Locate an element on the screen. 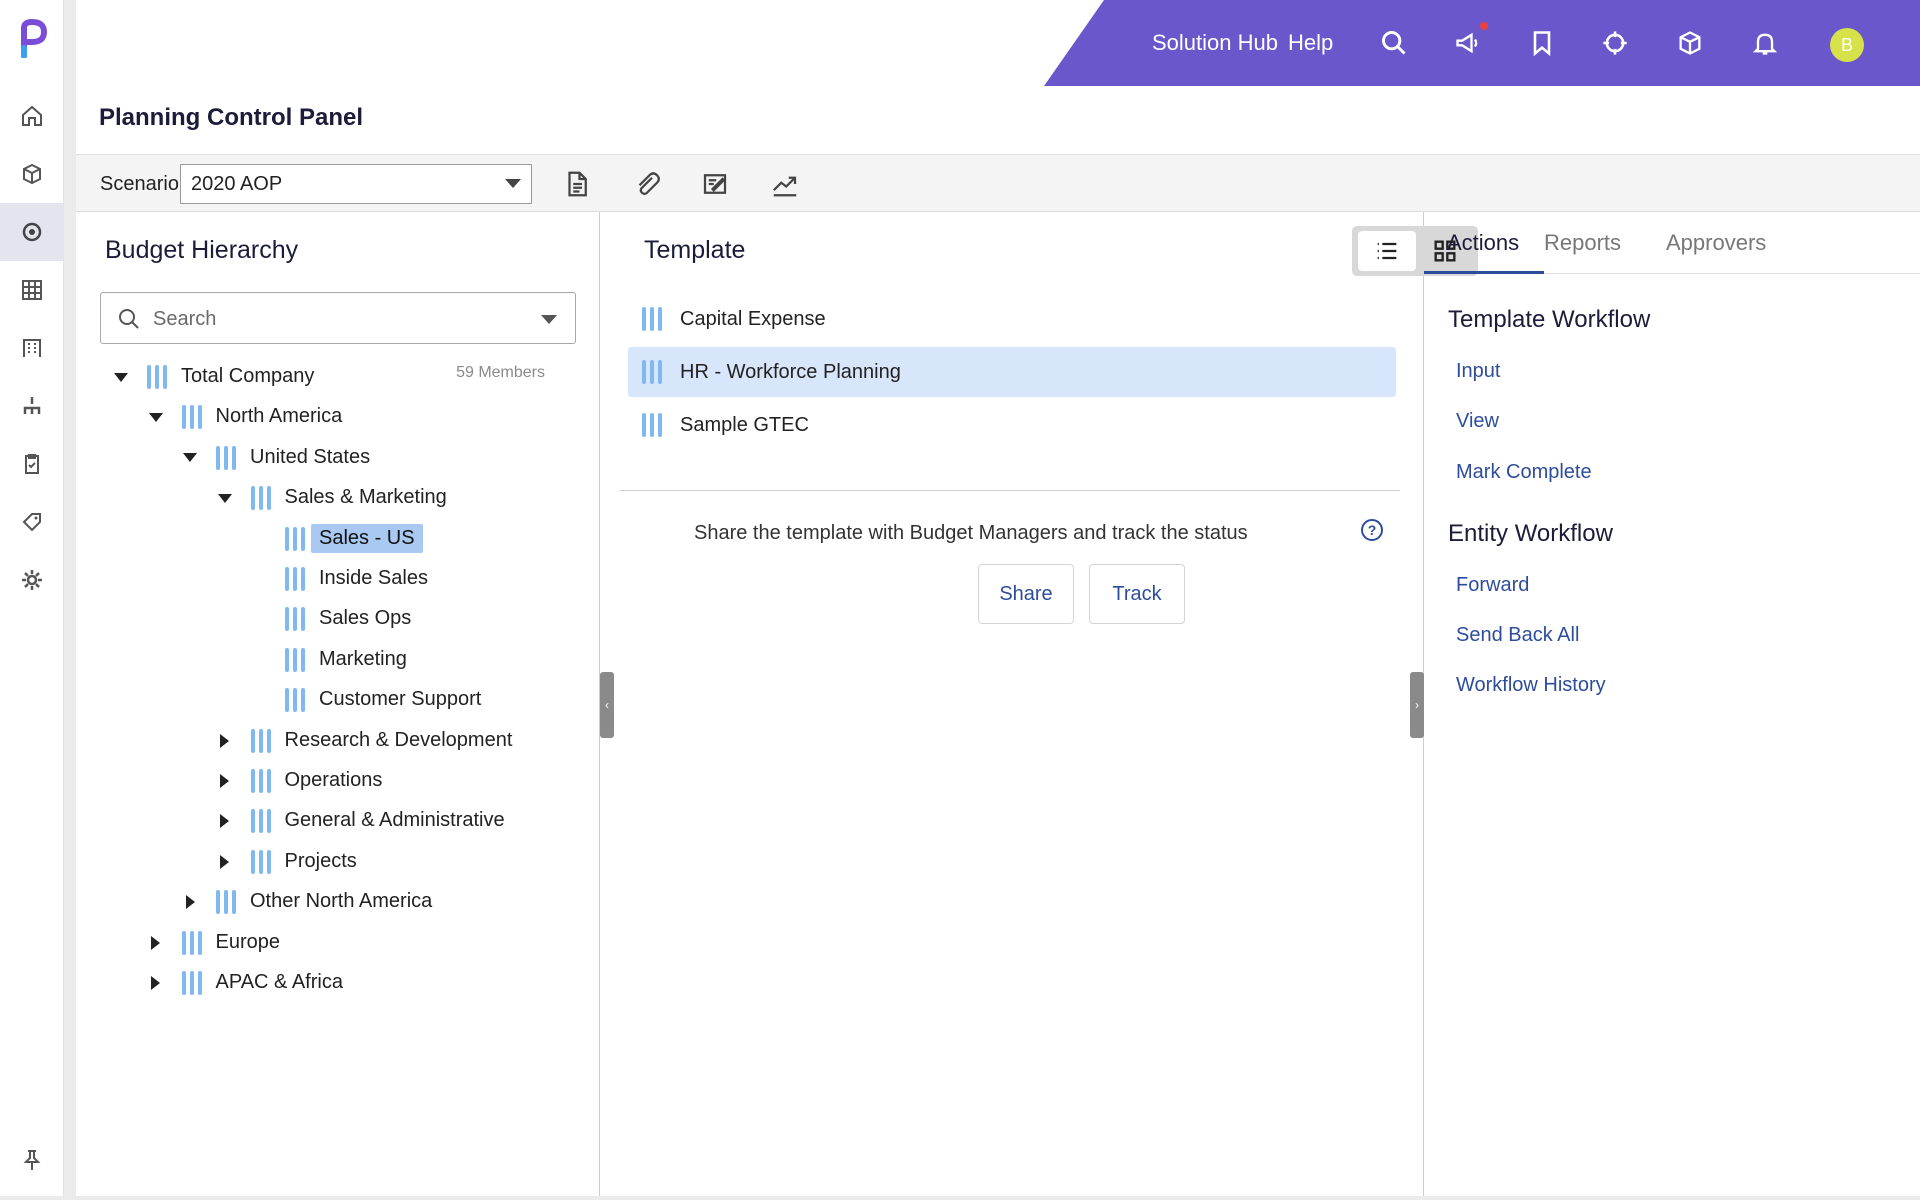 The image size is (1920, 1200). tree-node: Customer Support is located at coordinates (336, 700).